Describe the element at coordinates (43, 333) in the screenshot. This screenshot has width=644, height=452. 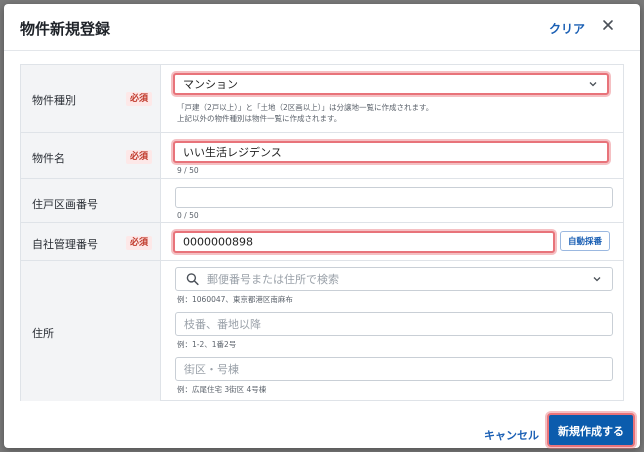
I see `address-label: 住所` at that location.